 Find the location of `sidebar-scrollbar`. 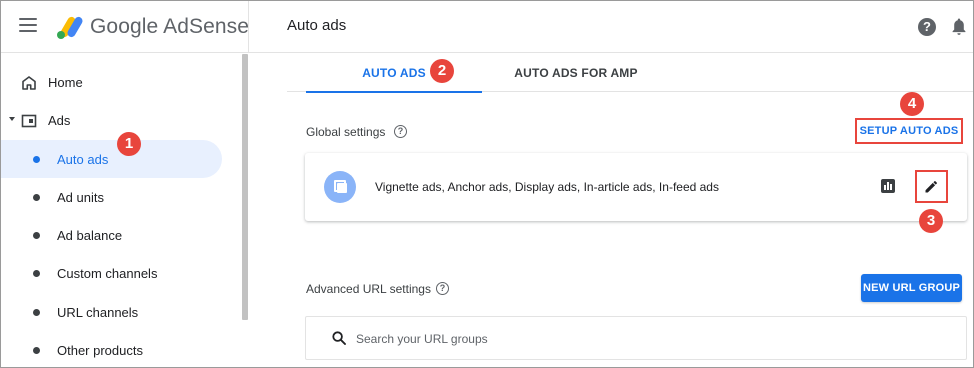

sidebar-scrollbar is located at coordinates (245, 187).